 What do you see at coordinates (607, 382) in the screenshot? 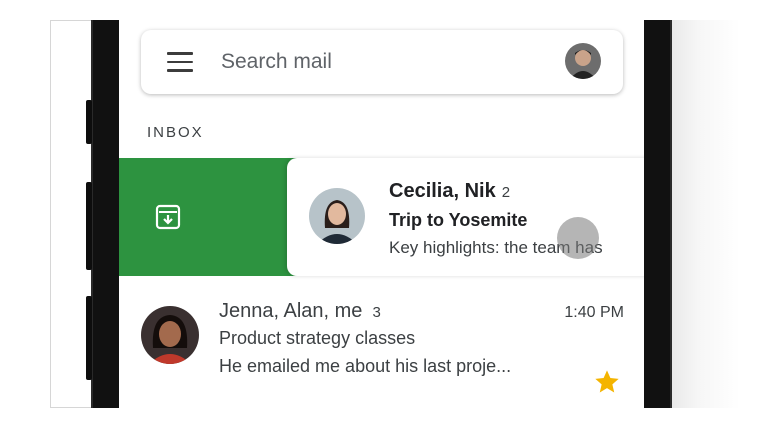
I see `star-icon` at bounding box center [607, 382].